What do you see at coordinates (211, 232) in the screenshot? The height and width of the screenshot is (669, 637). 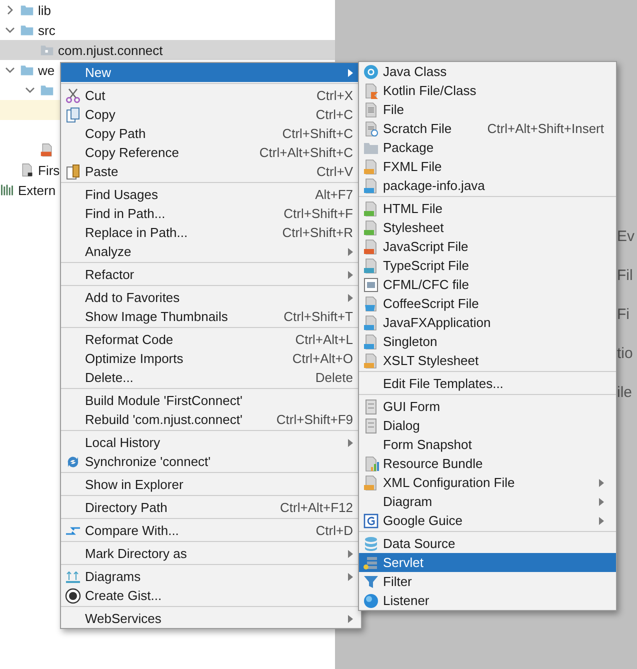 I see `menu-item: Replace in Path... Ctrl+Shift+R` at bounding box center [211, 232].